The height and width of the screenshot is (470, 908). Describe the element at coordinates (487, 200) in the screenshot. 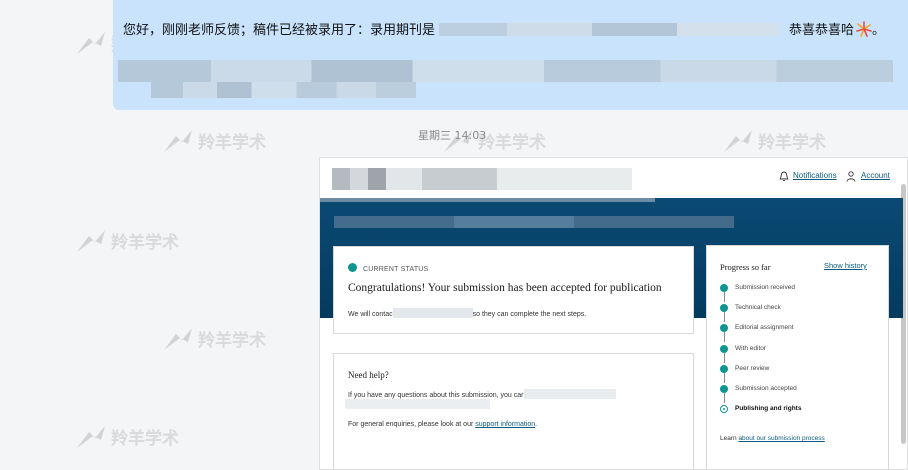

I see `hero-accent-bar` at that location.